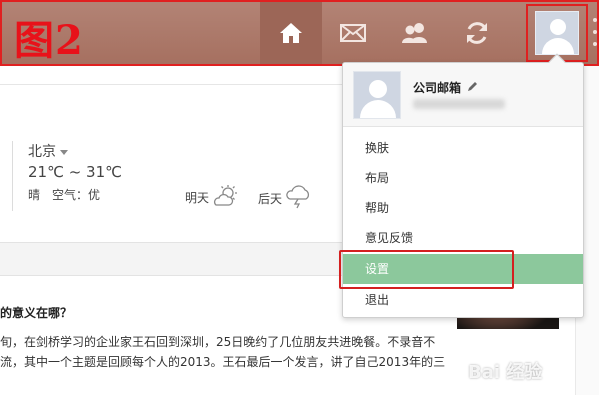 Image resolution: width=599 pixels, height=395 pixels. Describe the element at coordinates (377, 95) in the screenshot. I see `account-avatar` at that location.